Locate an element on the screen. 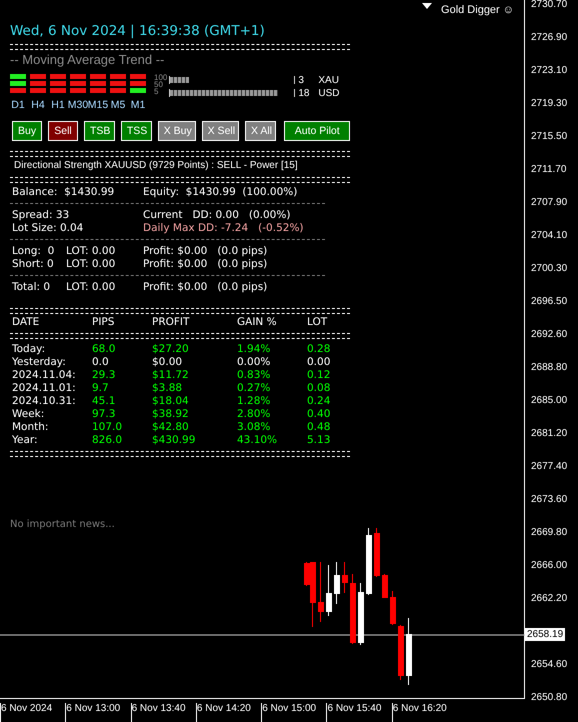 The height and width of the screenshot is (722, 578). table-cell-text: 107.0 is located at coordinates (108, 427).